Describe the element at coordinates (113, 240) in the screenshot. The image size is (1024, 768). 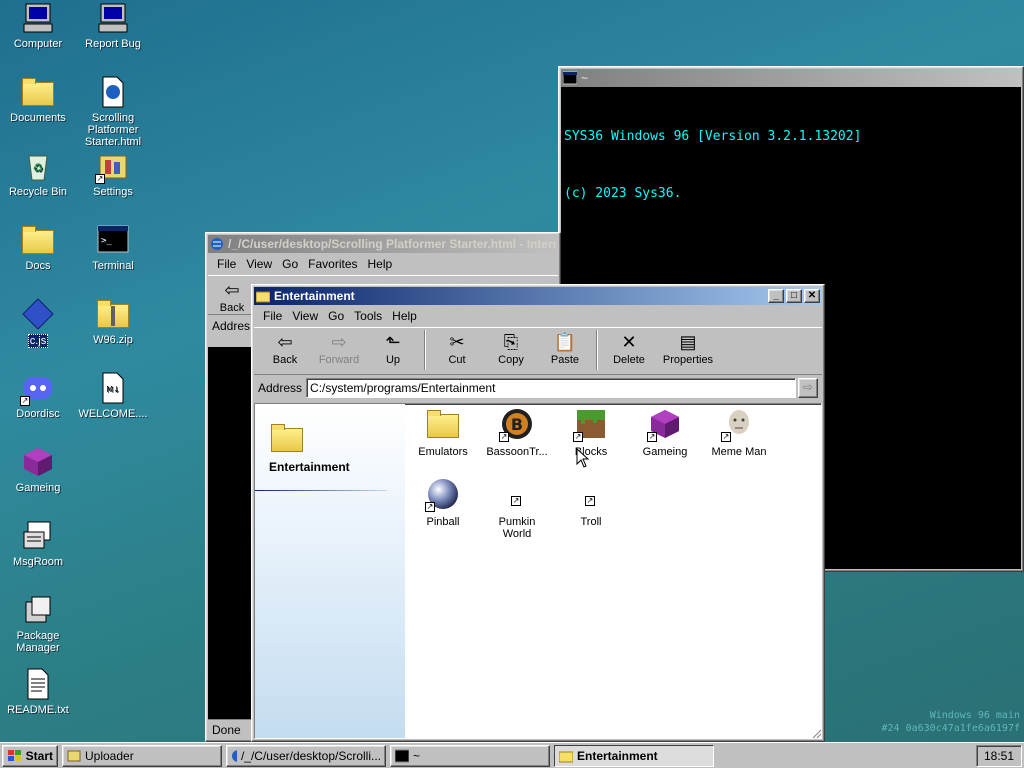
I see `terminal-icon: >_` at that location.